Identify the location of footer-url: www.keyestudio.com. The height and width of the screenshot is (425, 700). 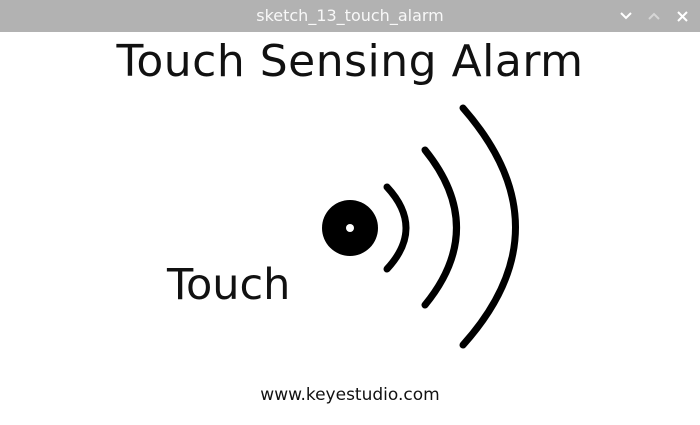
(350, 395).